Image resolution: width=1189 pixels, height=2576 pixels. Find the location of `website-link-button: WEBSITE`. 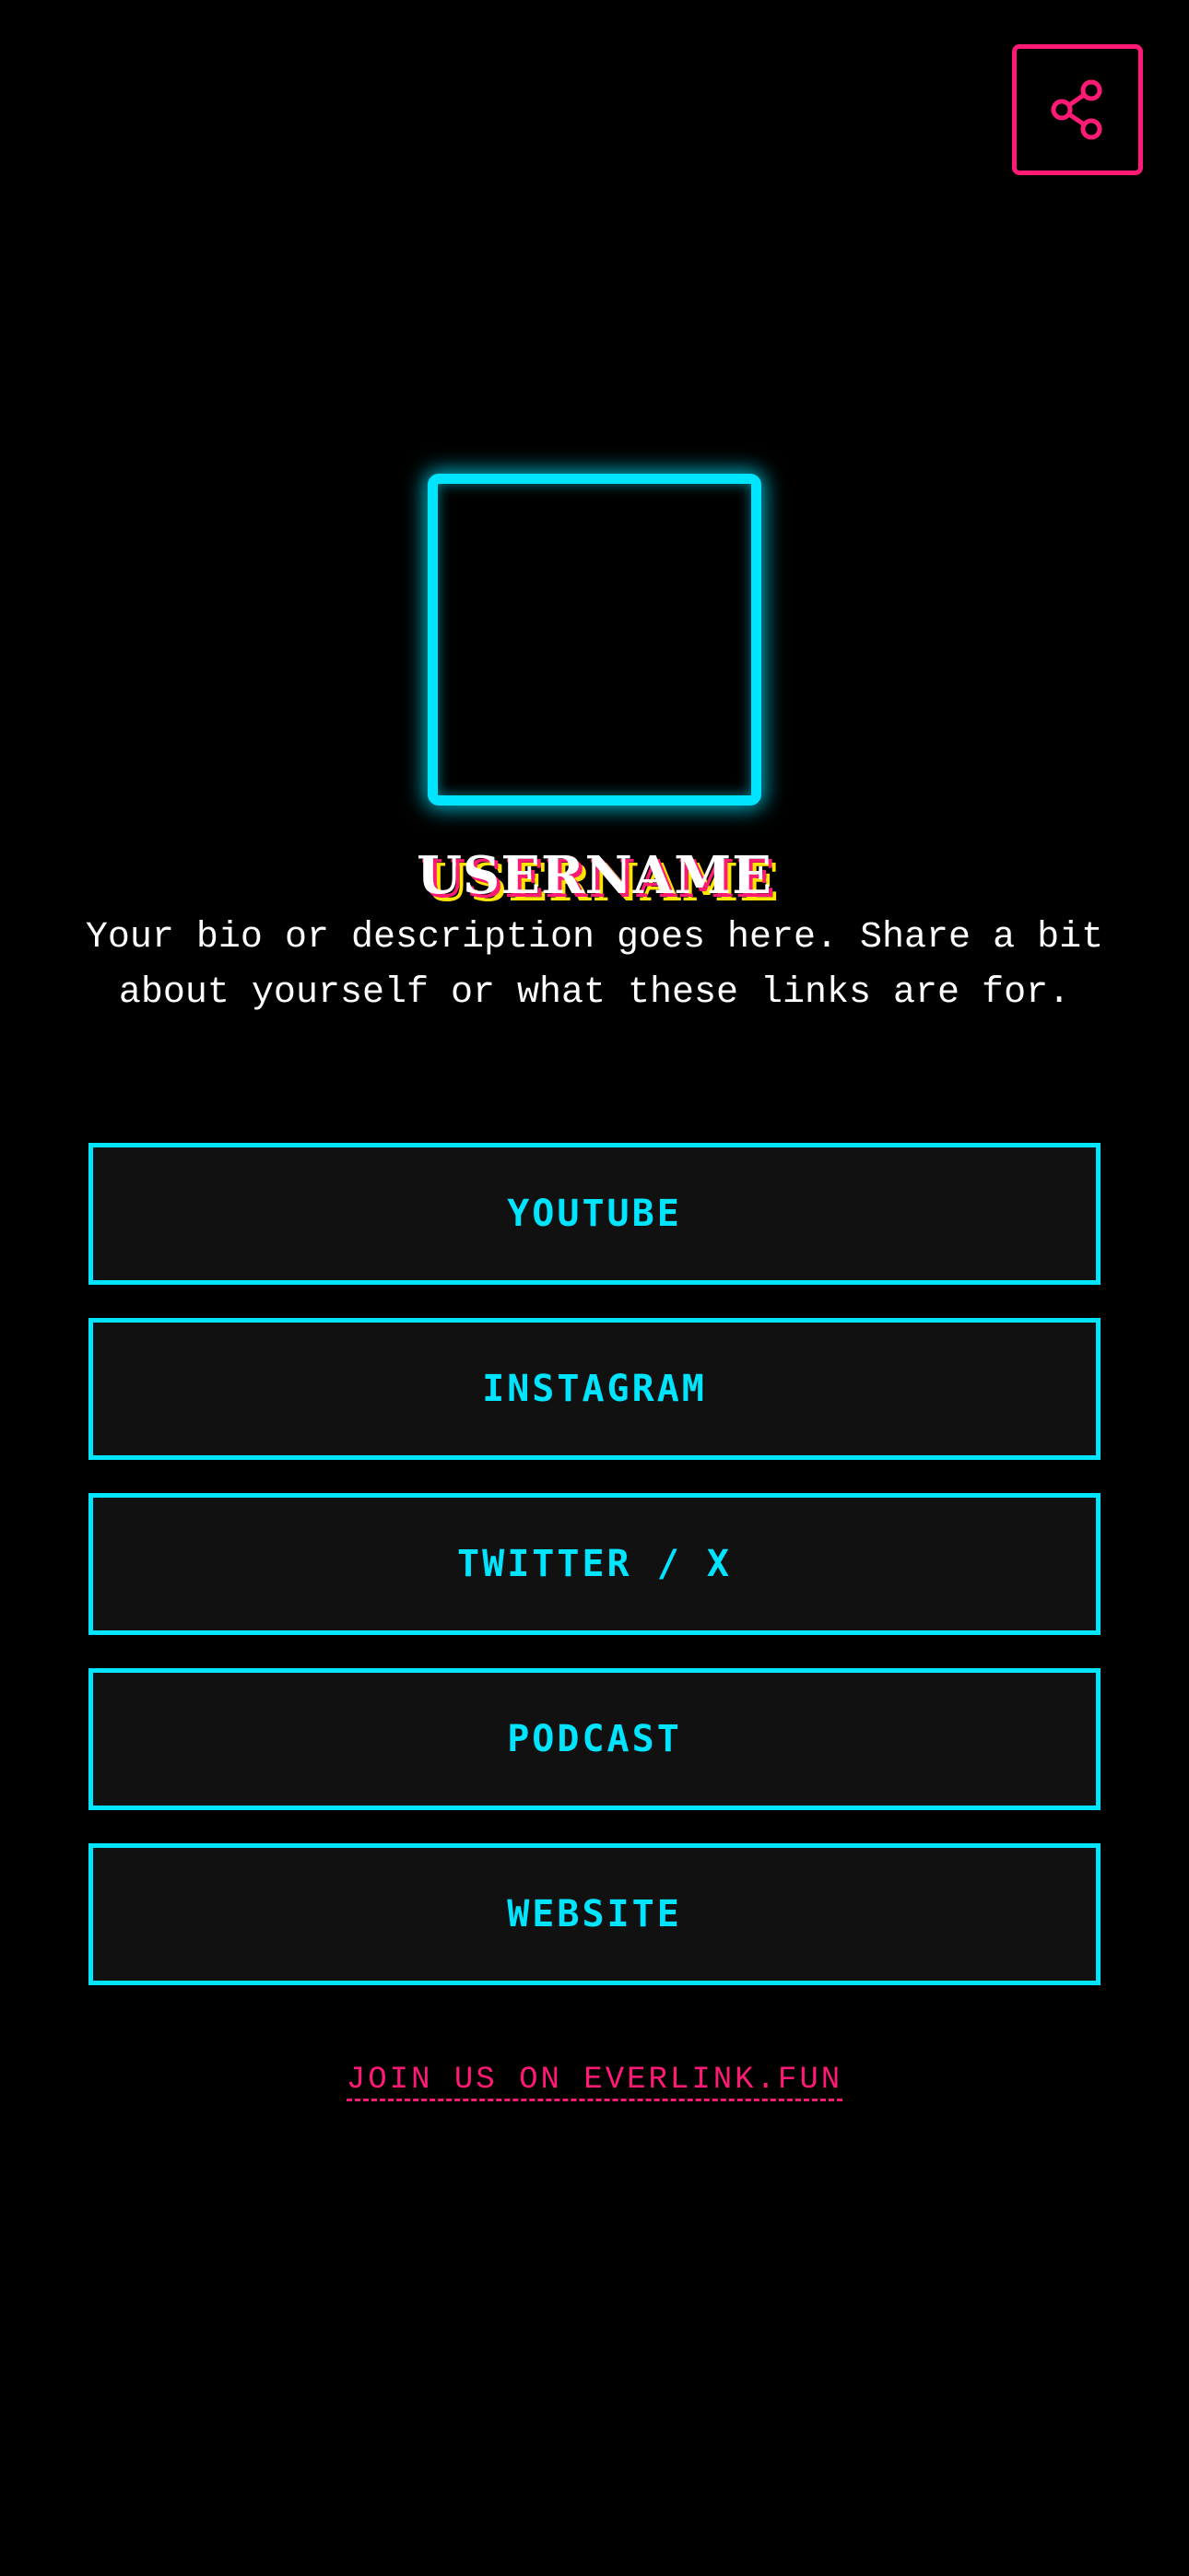

website-link-button: WEBSITE is located at coordinates (594, 1914).